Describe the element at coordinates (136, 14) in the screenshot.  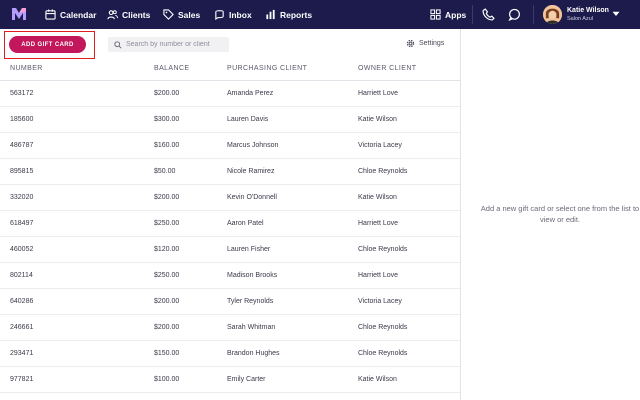
I see `nav-item-label: Clients` at that location.